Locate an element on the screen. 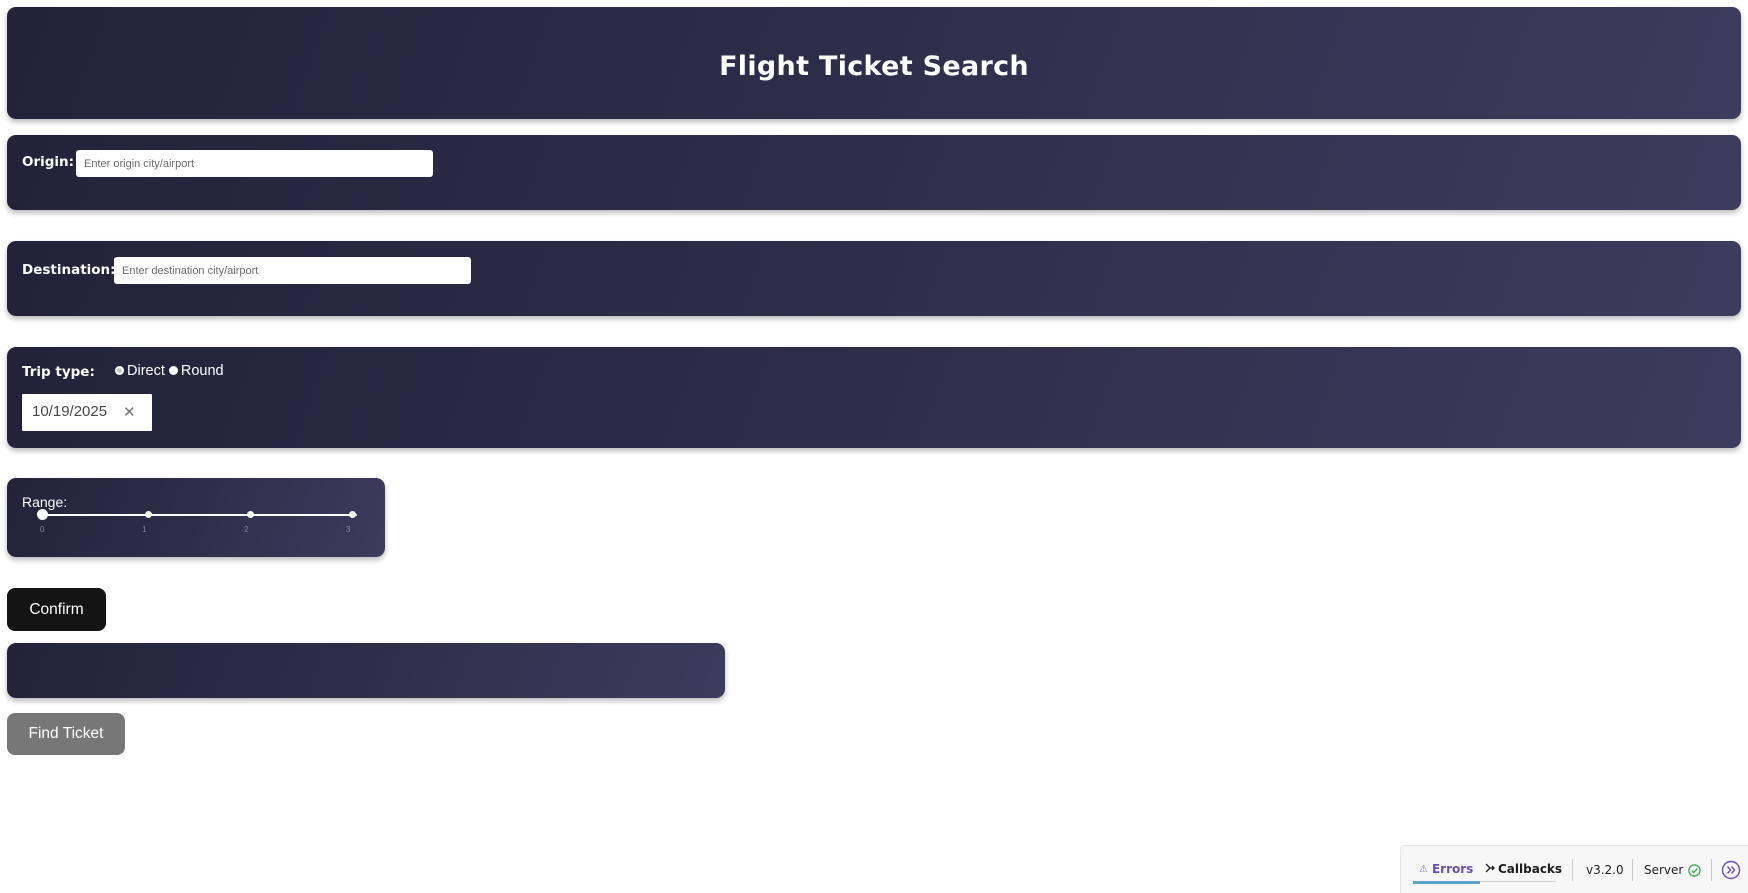 Image resolution: width=1748 pixels, height=893 pixels. trip-type-label: Trip type: is located at coordinates (58, 372).